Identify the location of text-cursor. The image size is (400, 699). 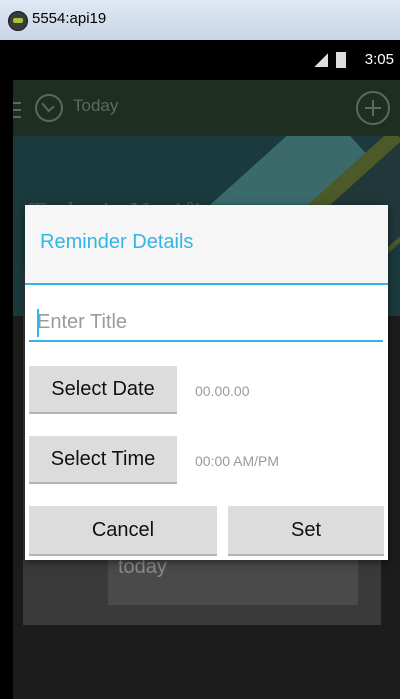
(38, 323).